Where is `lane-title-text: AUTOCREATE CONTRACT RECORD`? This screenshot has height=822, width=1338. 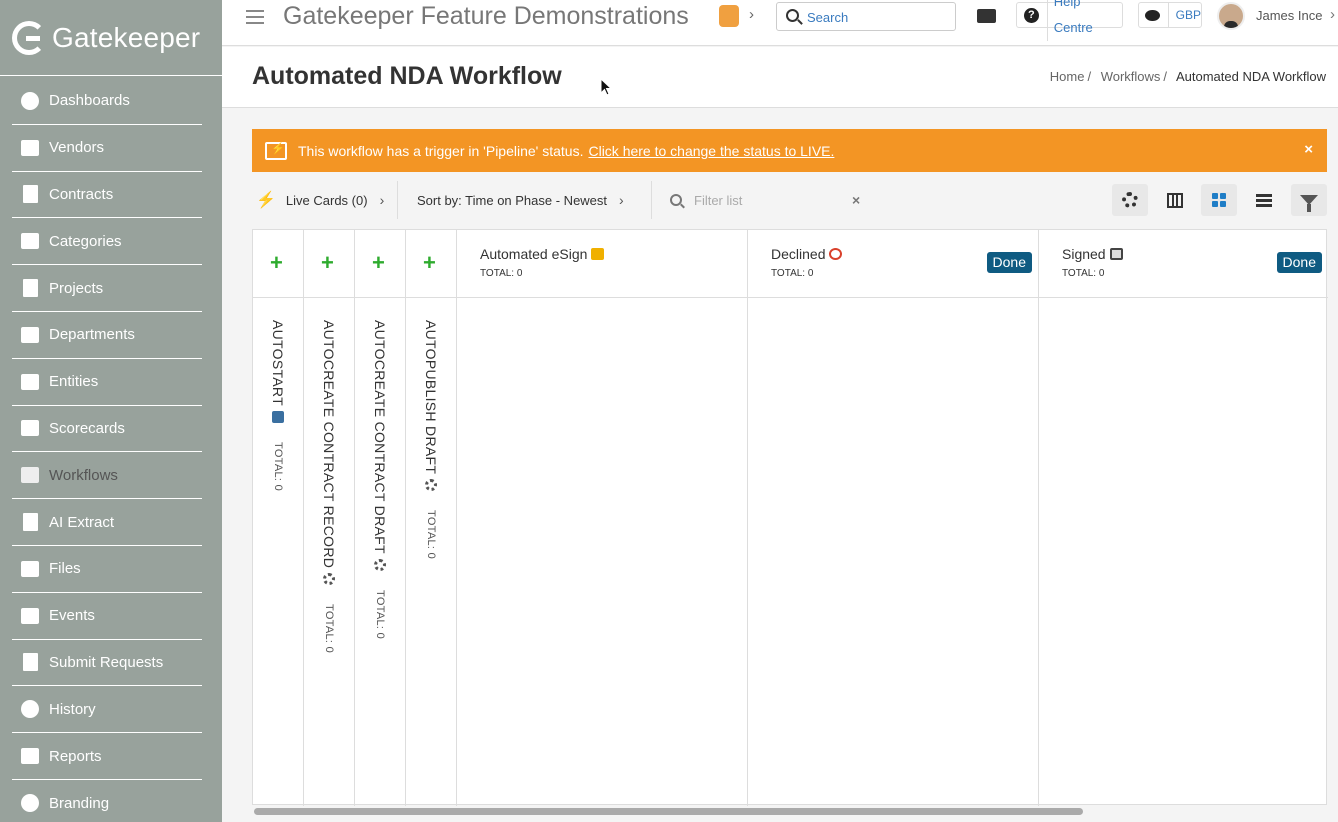 lane-title-text: AUTOCREATE CONTRACT RECORD is located at coordinates (329, 444).